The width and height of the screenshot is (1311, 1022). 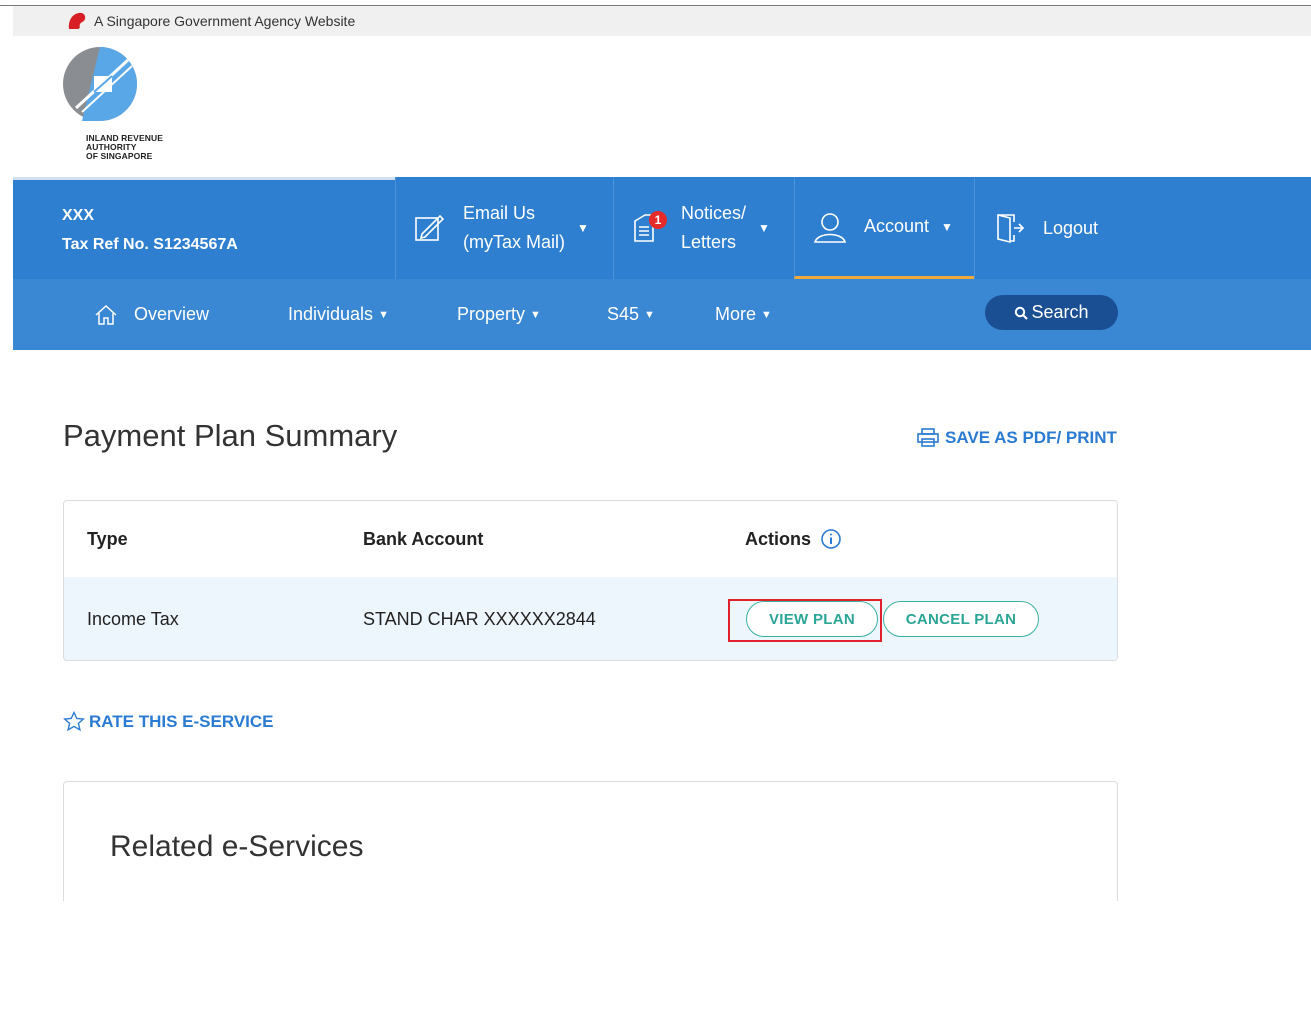 I want to click on nav-overview-label: Overview, so click(x=172, y=314).